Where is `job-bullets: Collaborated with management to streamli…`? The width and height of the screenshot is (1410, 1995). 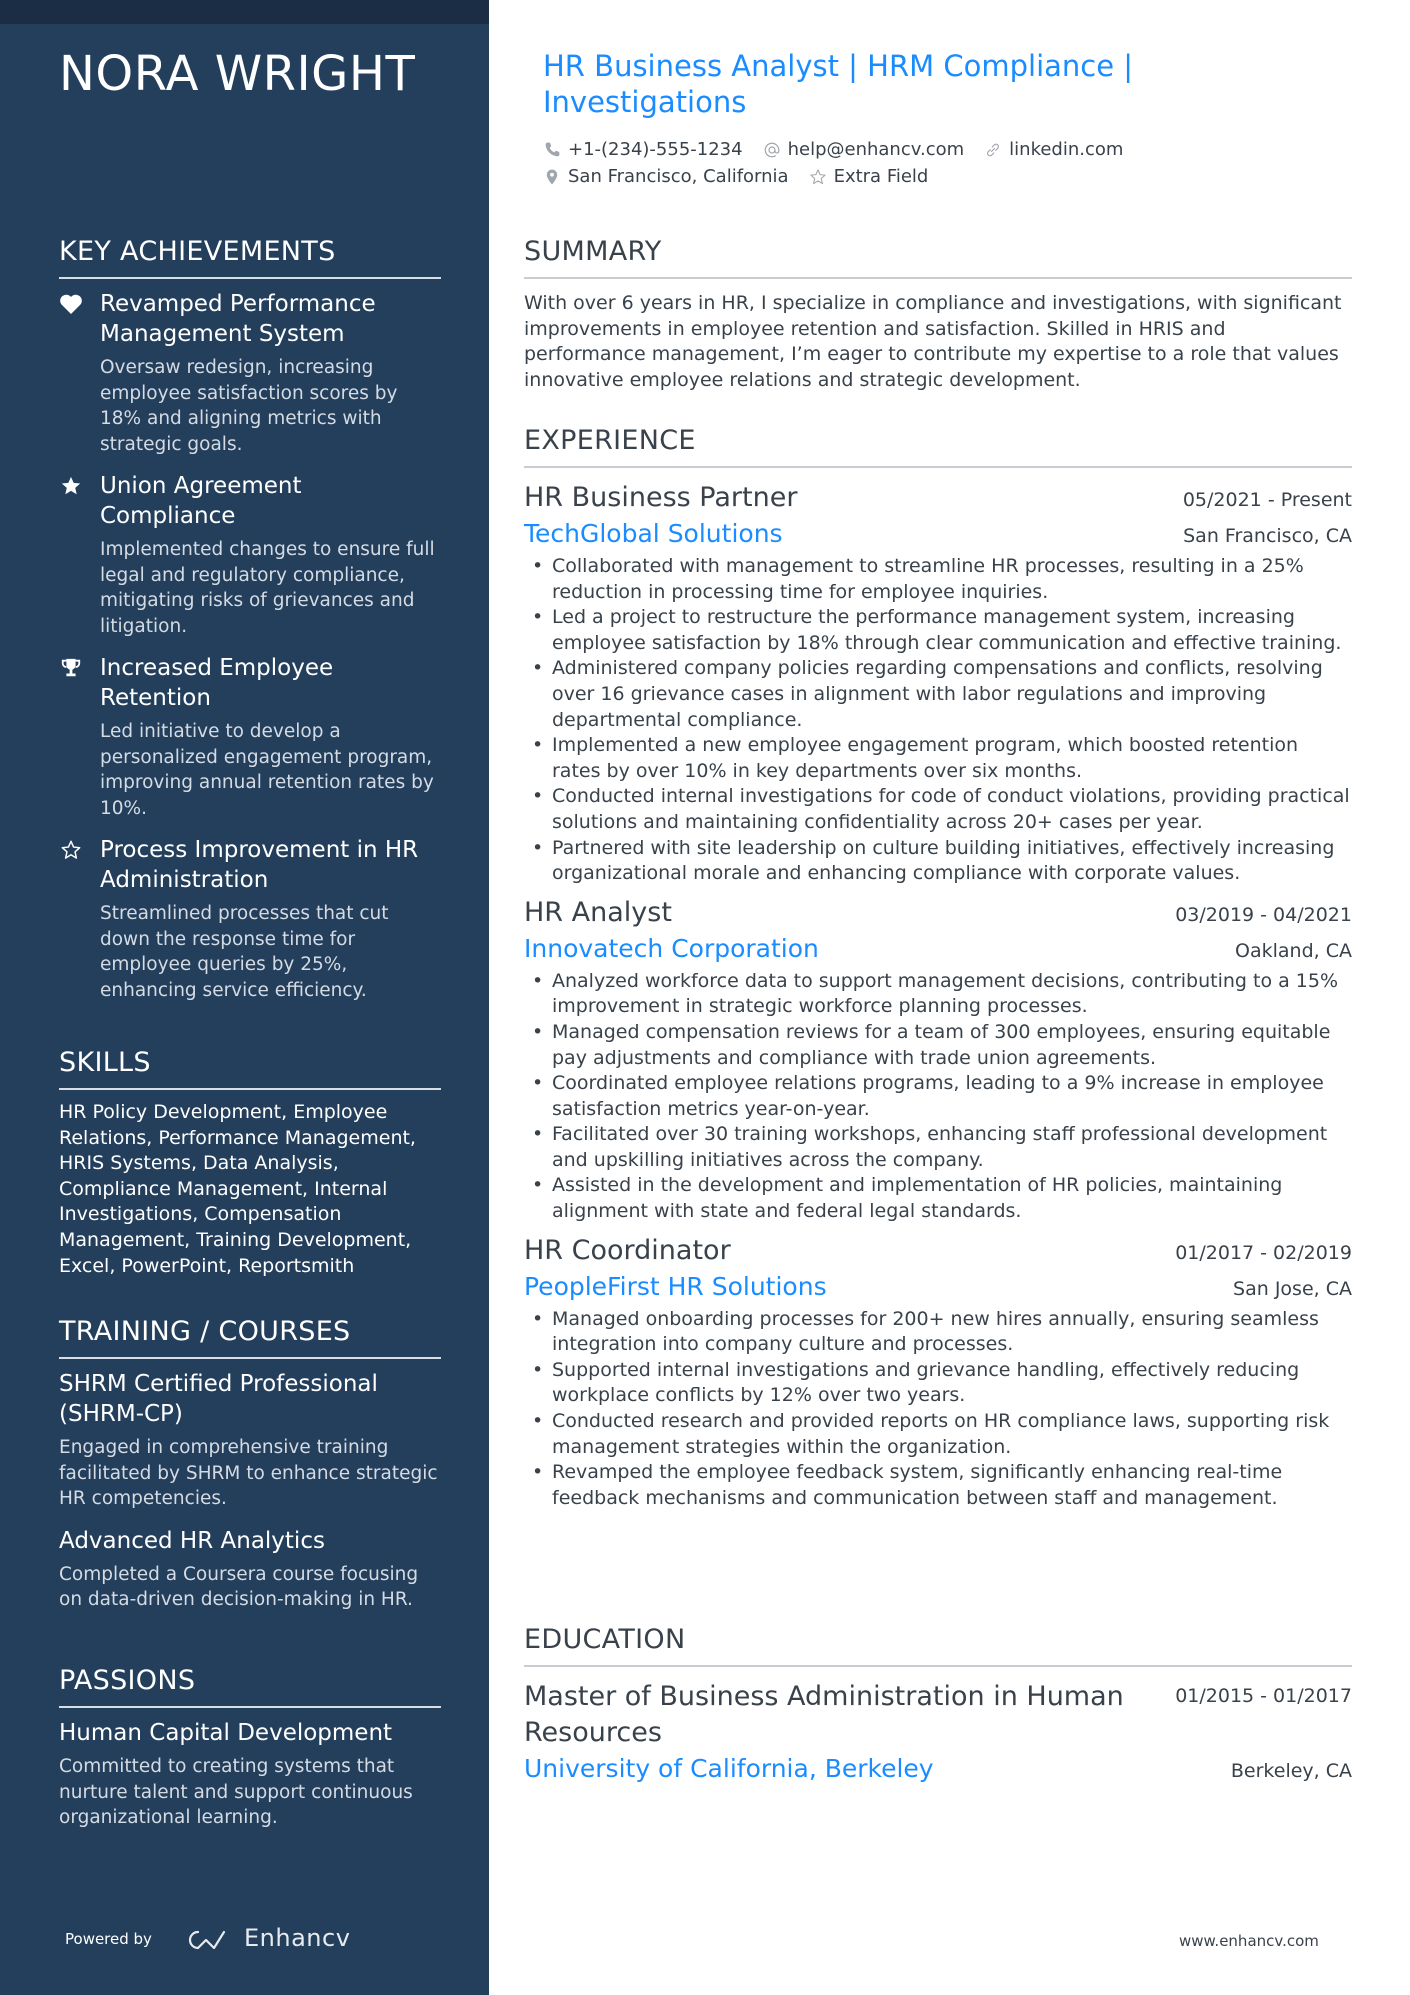
job-bullets: Collaborated with management to streamli… is located at coordinates (938, 720).